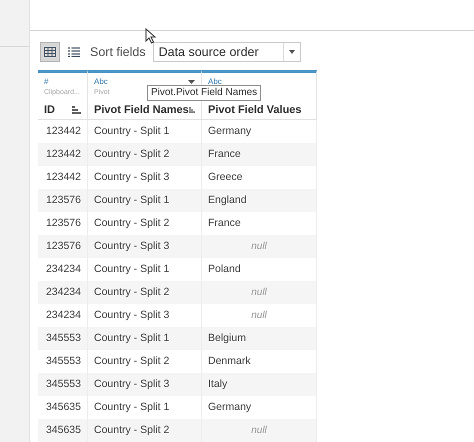  What do you see at coordinates (74, 52) in the screenshot?
I see `list-view-icon` at bounding box center [74, 52].